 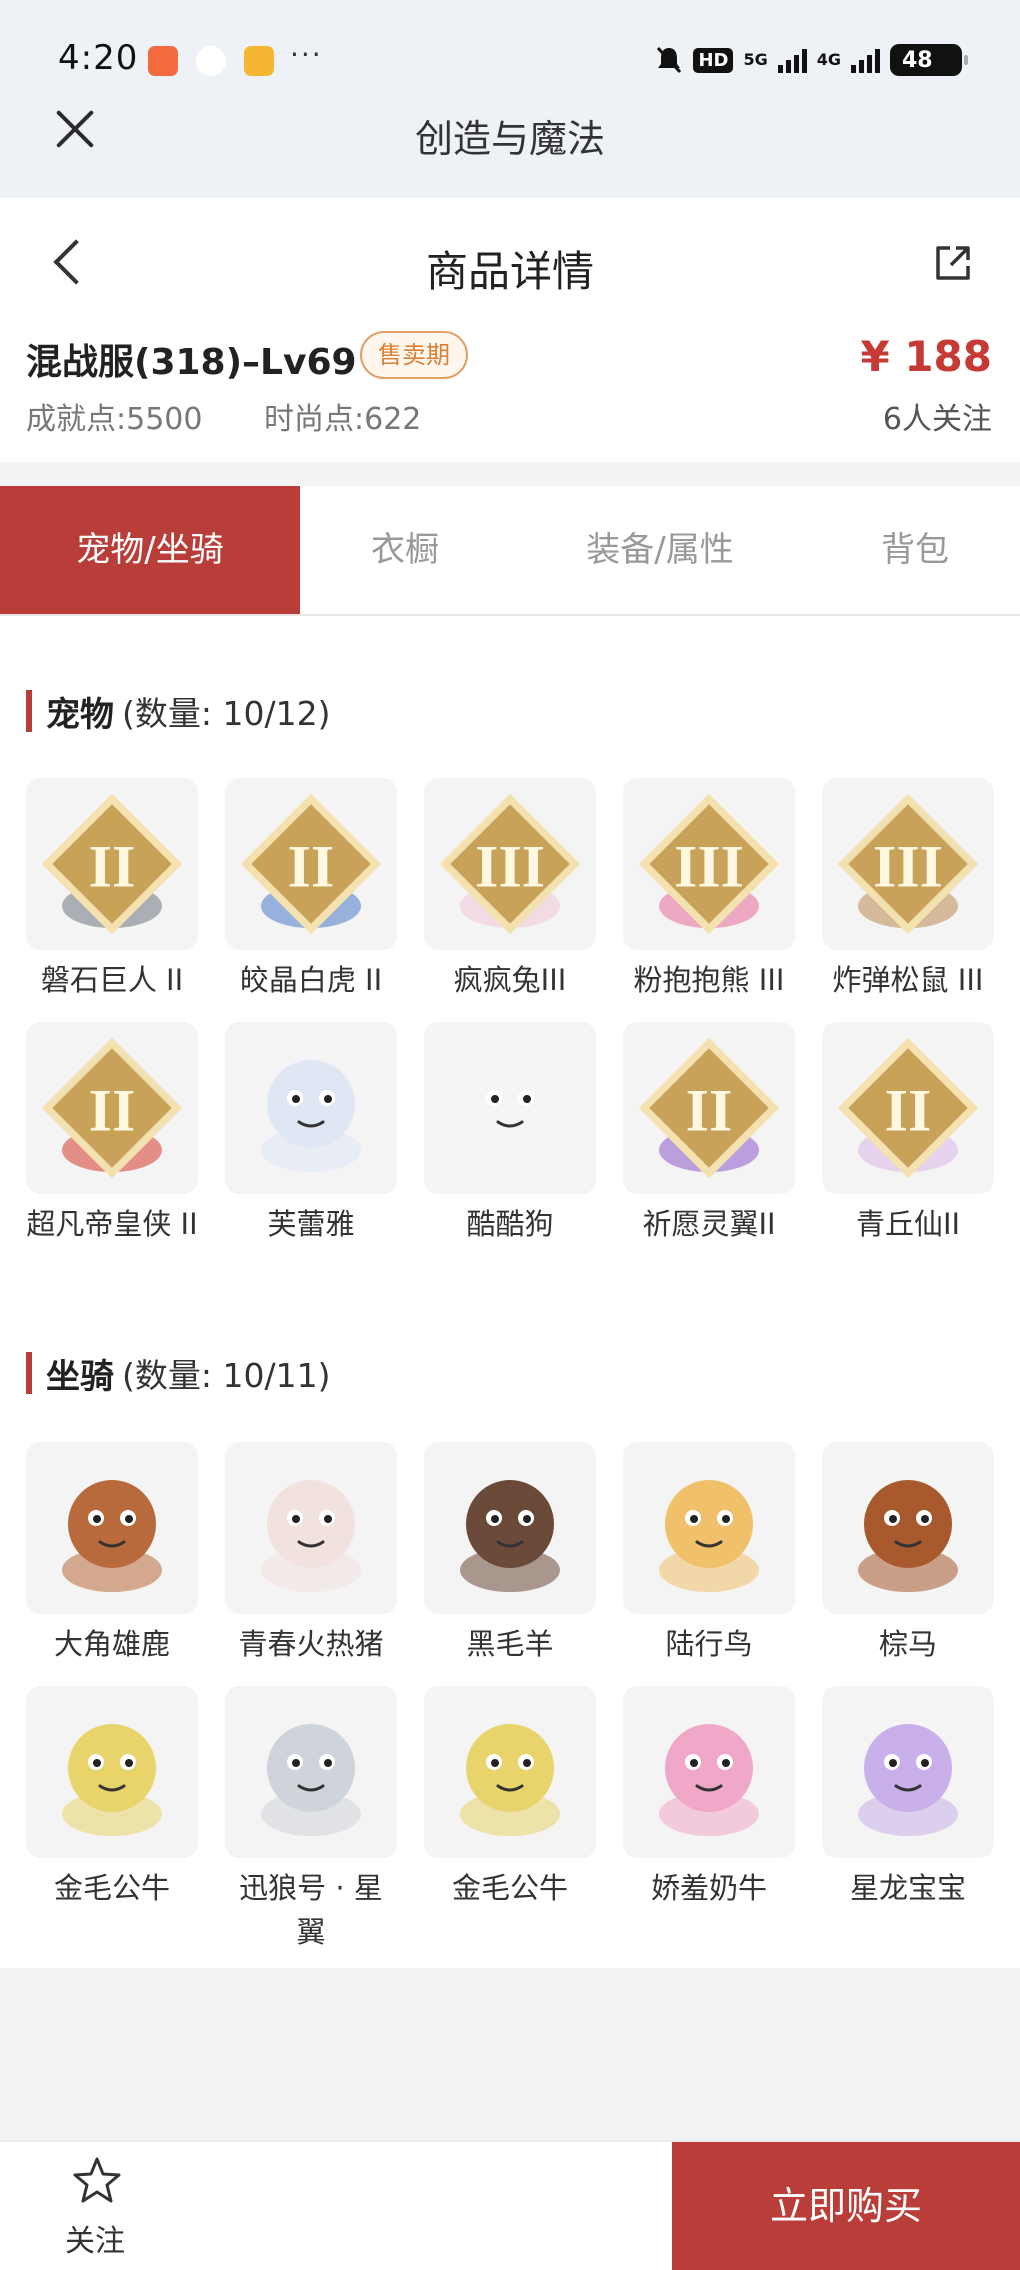 I want to click on black-sheep-icon, so click(x=510, y=1536).